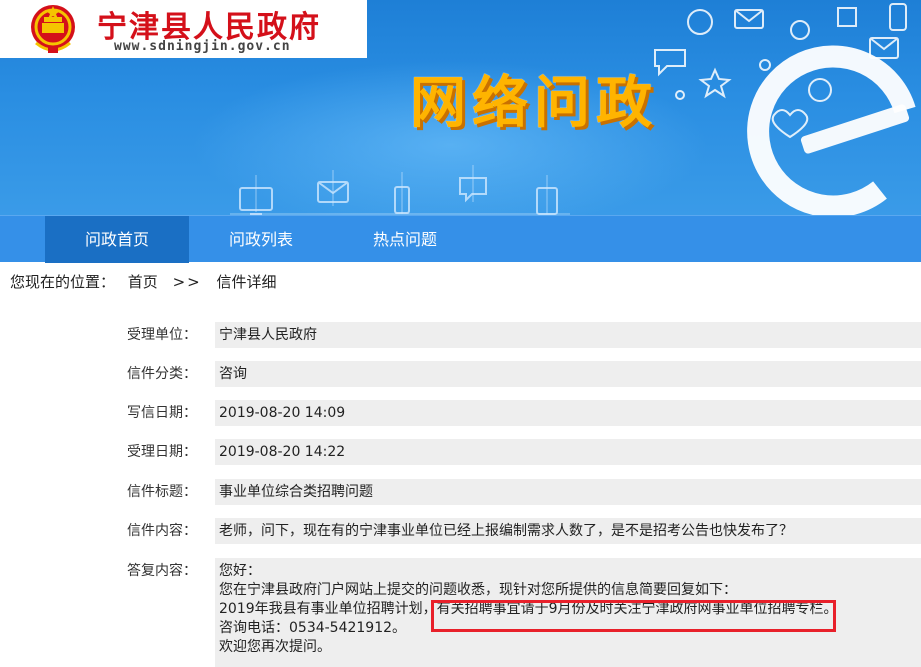 This screenshot has height=667, width=921. Describe the element at coordinates (568, 413) in the screenshot. I see `write-date-value: 2019-08-20 14:09` at that location.